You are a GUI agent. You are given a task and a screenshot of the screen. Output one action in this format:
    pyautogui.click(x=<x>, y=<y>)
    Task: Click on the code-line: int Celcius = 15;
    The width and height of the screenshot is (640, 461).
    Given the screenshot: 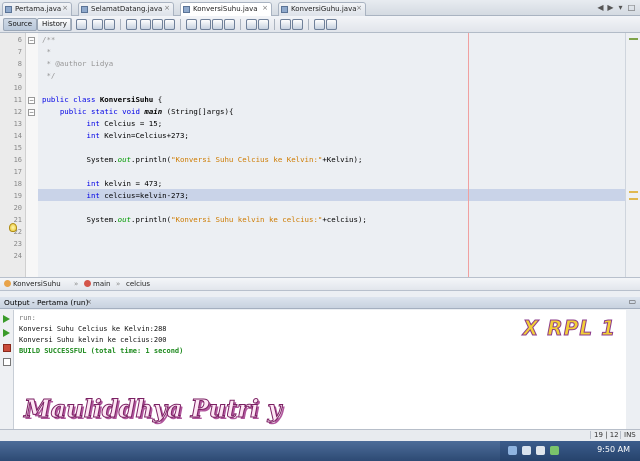 What is the action you would take?
    pyautogui.click(x=124, y=123)
    